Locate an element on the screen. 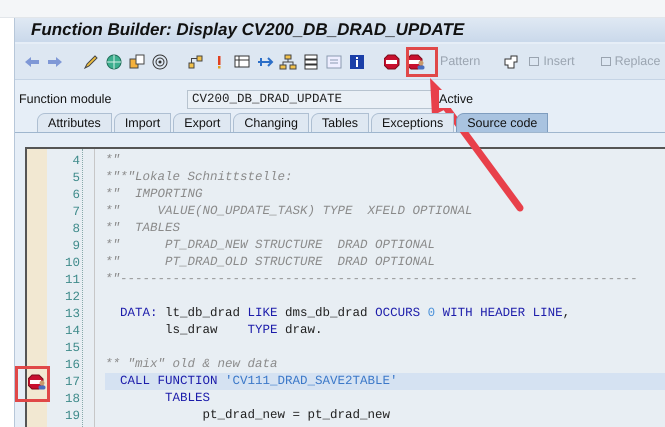  globe-icon is located at coordinates (114, 61).